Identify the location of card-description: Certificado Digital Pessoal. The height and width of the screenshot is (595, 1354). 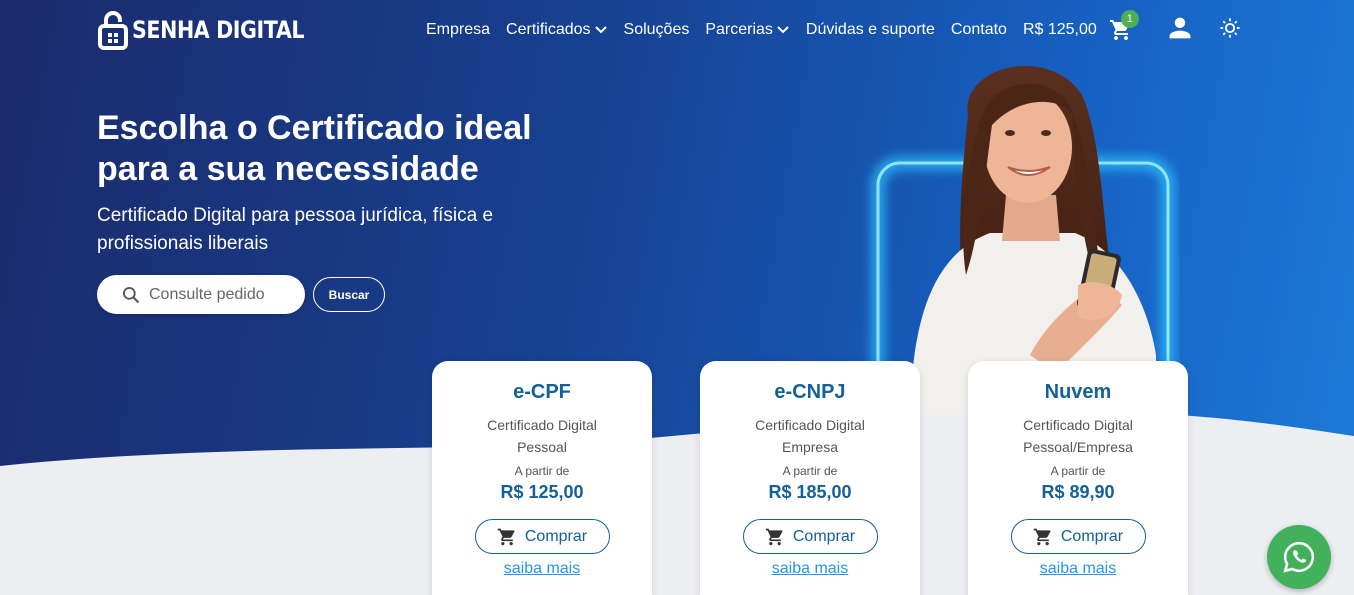
(542, 436).